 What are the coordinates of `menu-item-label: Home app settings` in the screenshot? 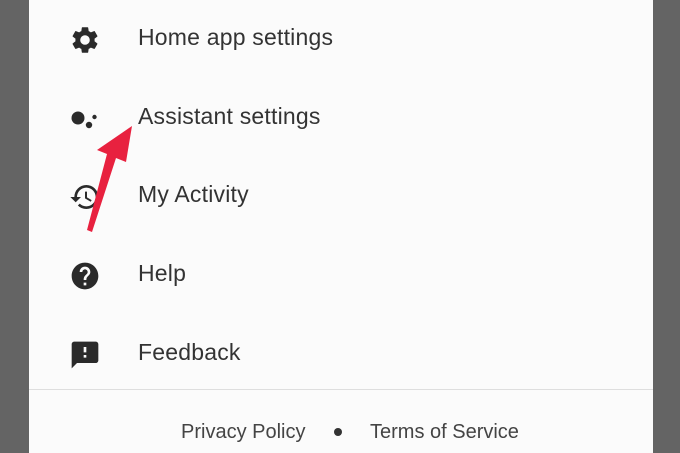 It's located at (236, 37).